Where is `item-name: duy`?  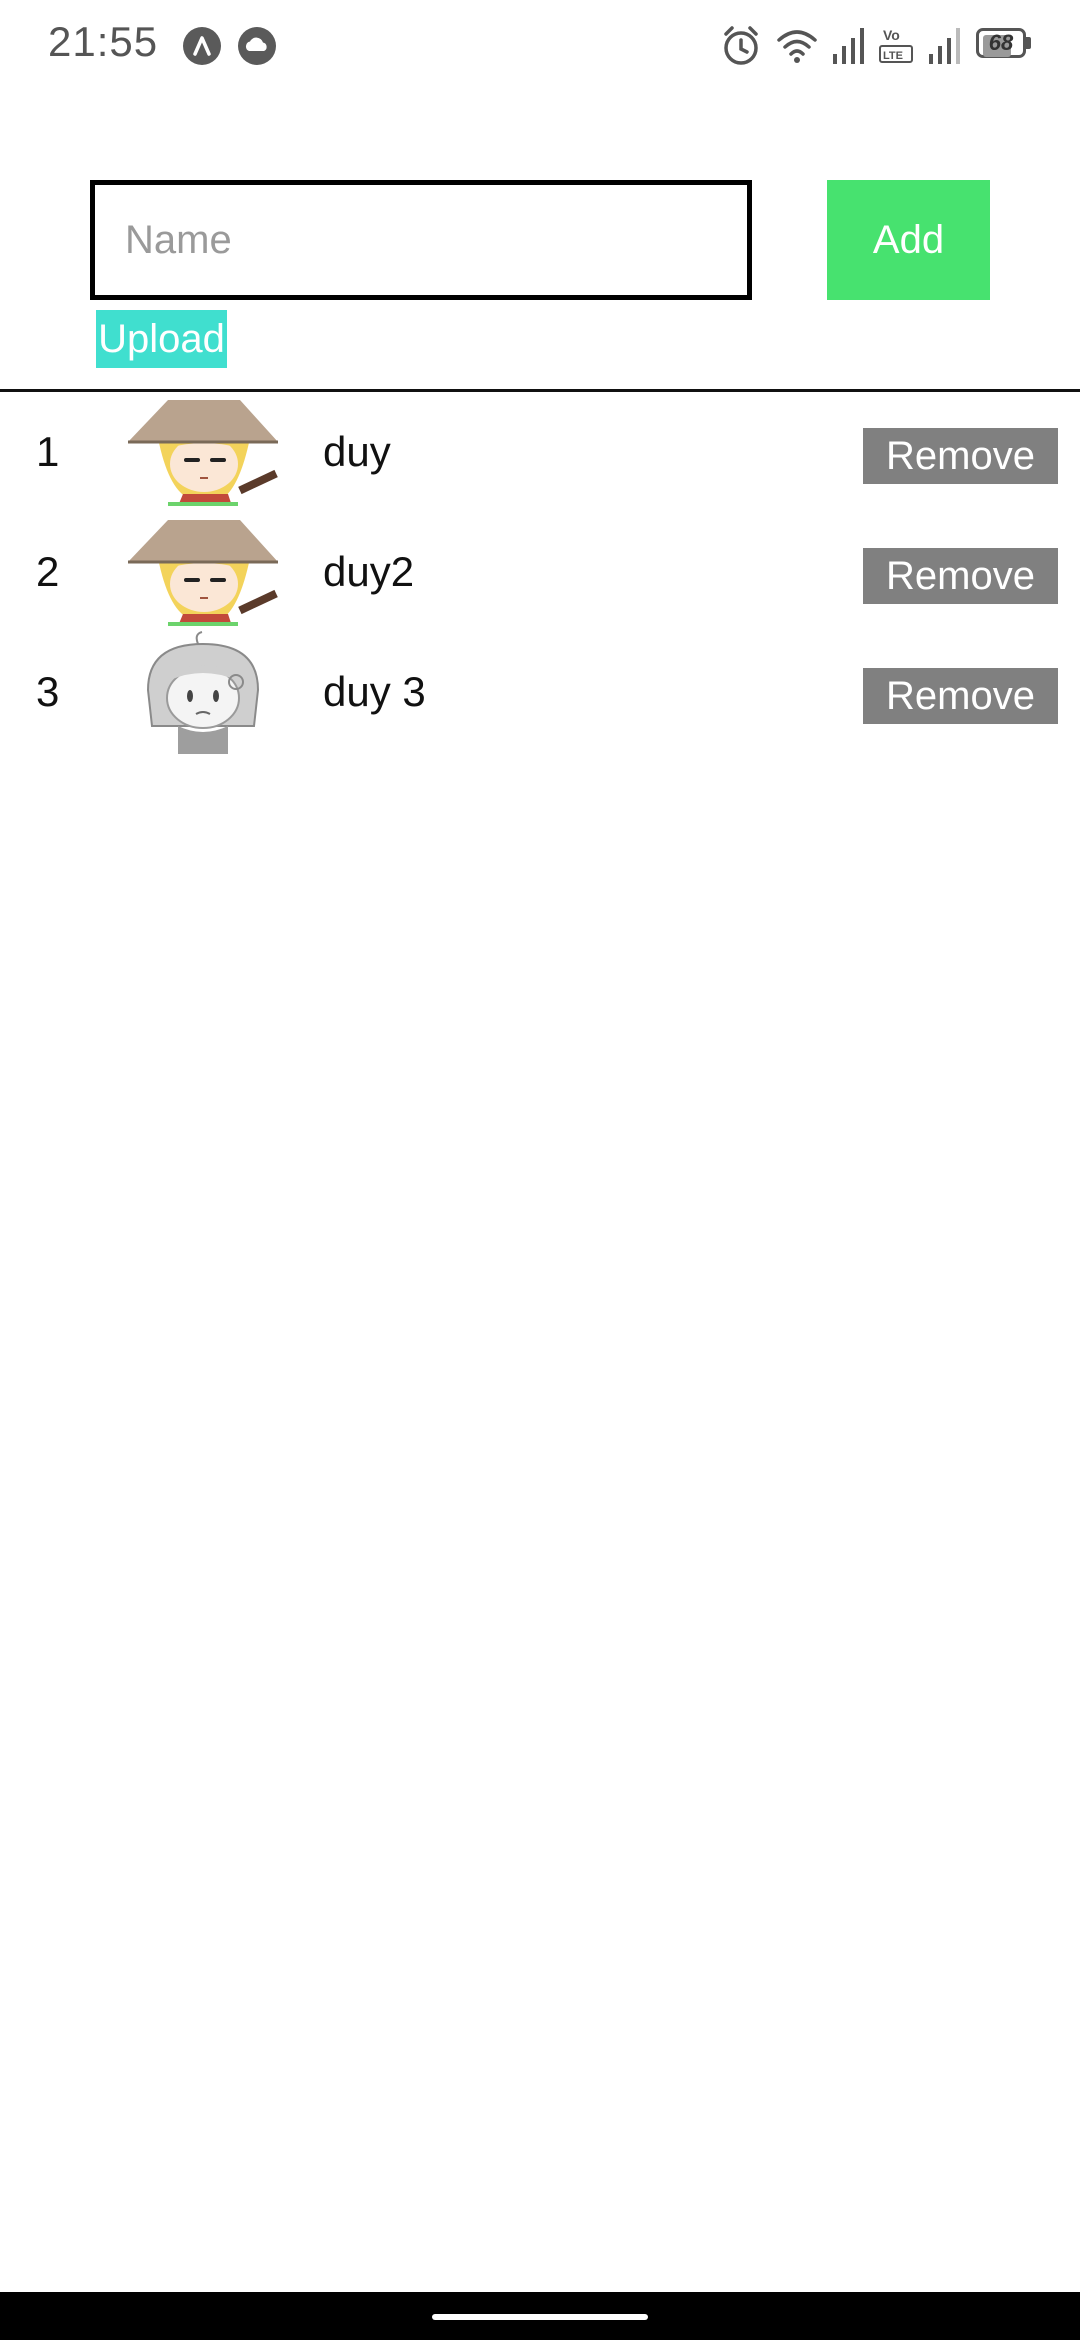
item-name: duy is located at coordinates (357, 451).